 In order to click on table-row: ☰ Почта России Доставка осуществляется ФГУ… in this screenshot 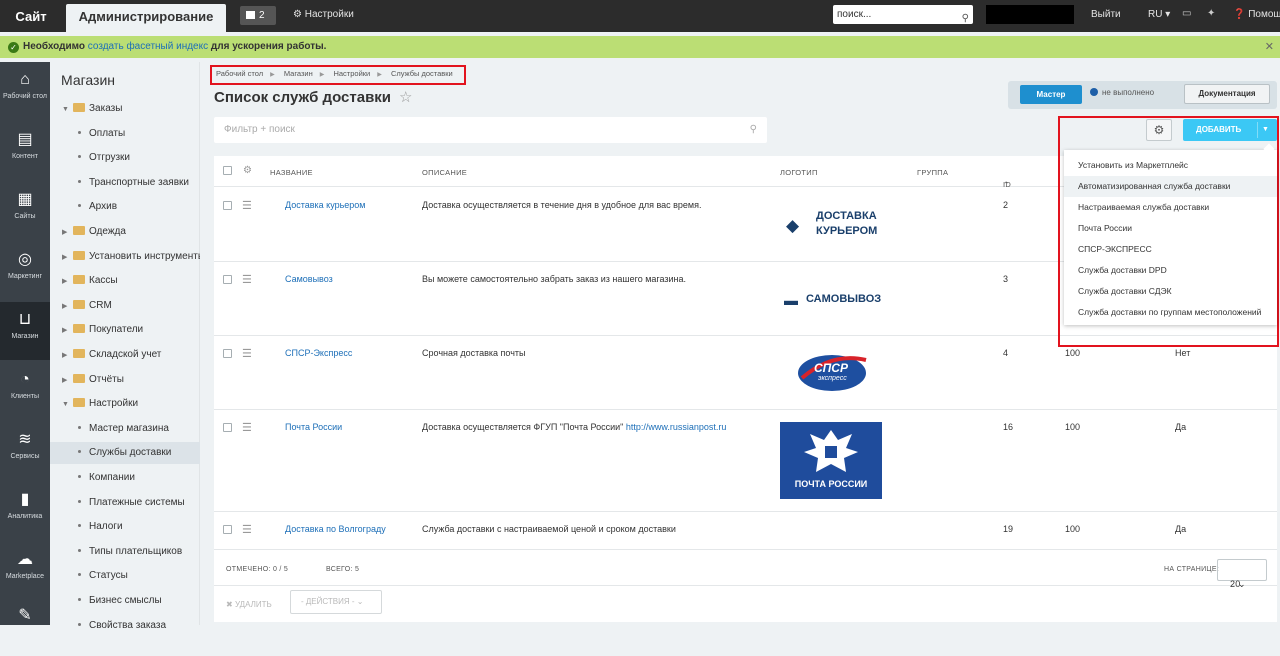, I will do `click(745, 461)`.